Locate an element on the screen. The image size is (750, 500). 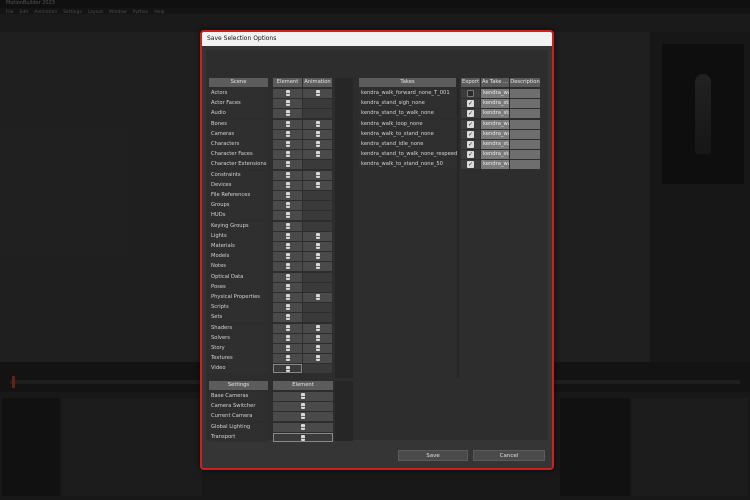
export-checkbox is located at coordinates (470, 93).